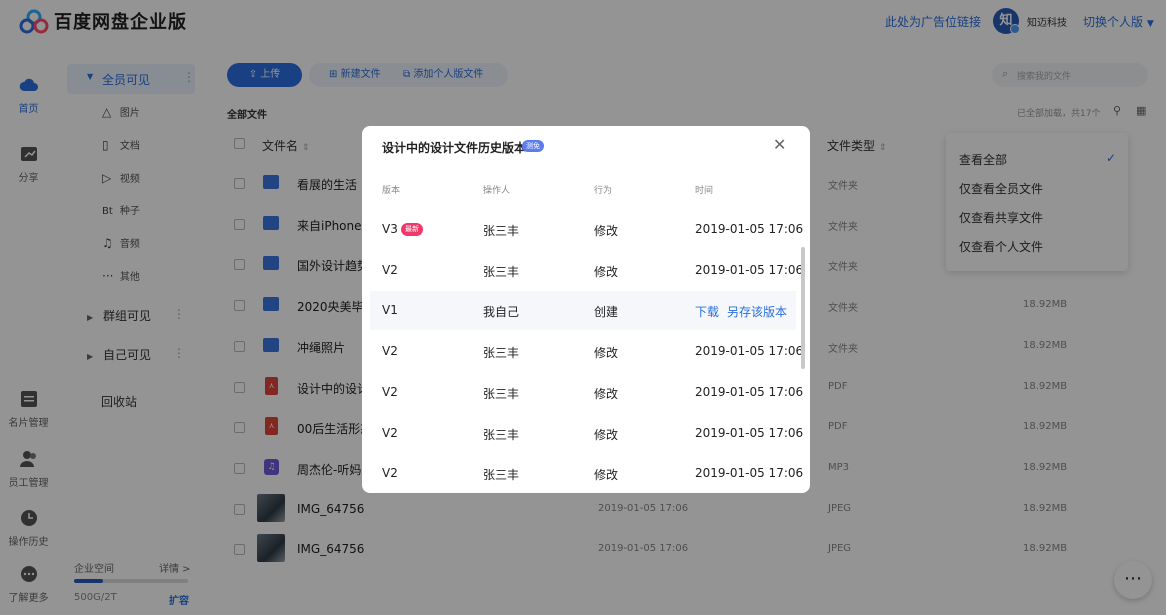 This screenshot has width=1166, height=615. I want to click on close-icon: ✕, so click(779, 144).